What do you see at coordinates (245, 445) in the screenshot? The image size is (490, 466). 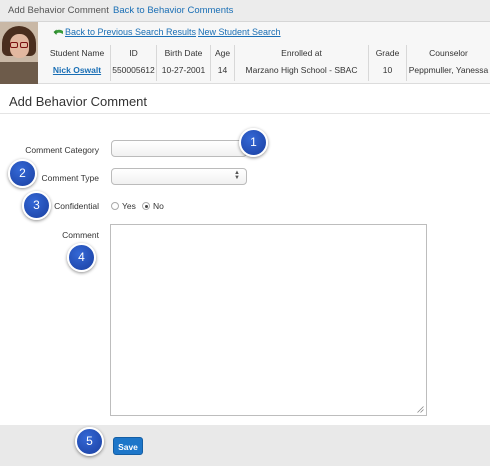 I see `form-footer: Save` at bounding box center [245, 445].